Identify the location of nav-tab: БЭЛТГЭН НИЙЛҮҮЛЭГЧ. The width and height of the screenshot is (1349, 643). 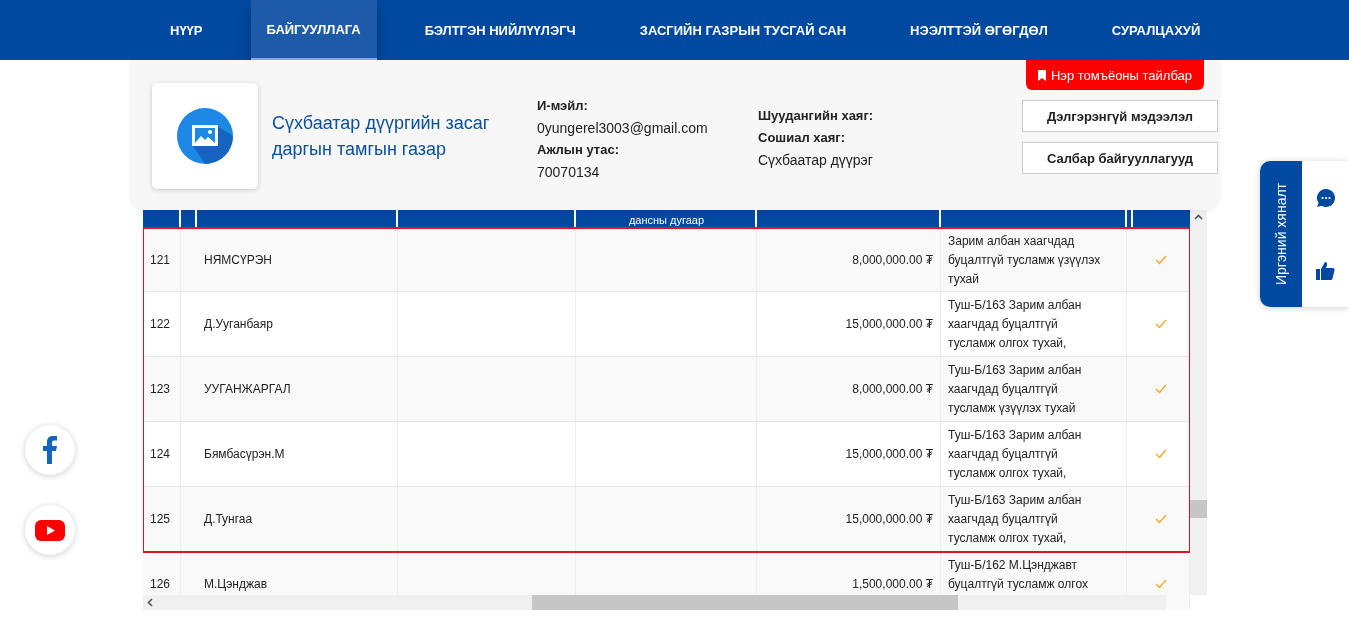
(500, 30).